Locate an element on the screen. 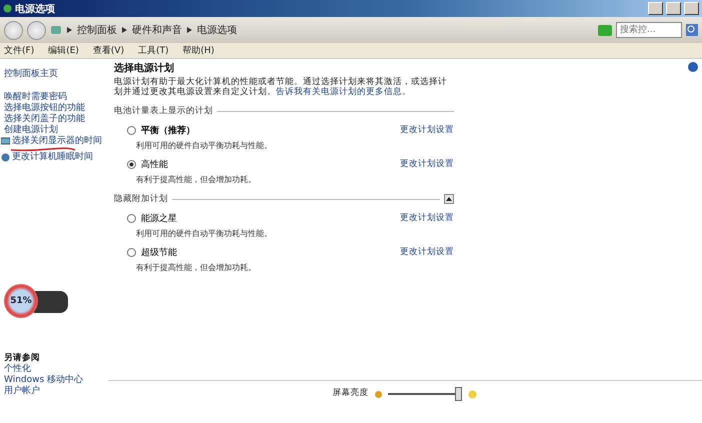  help-link: 告诉我有关电源计划的更多信息 is located at coordinates (339, 92).